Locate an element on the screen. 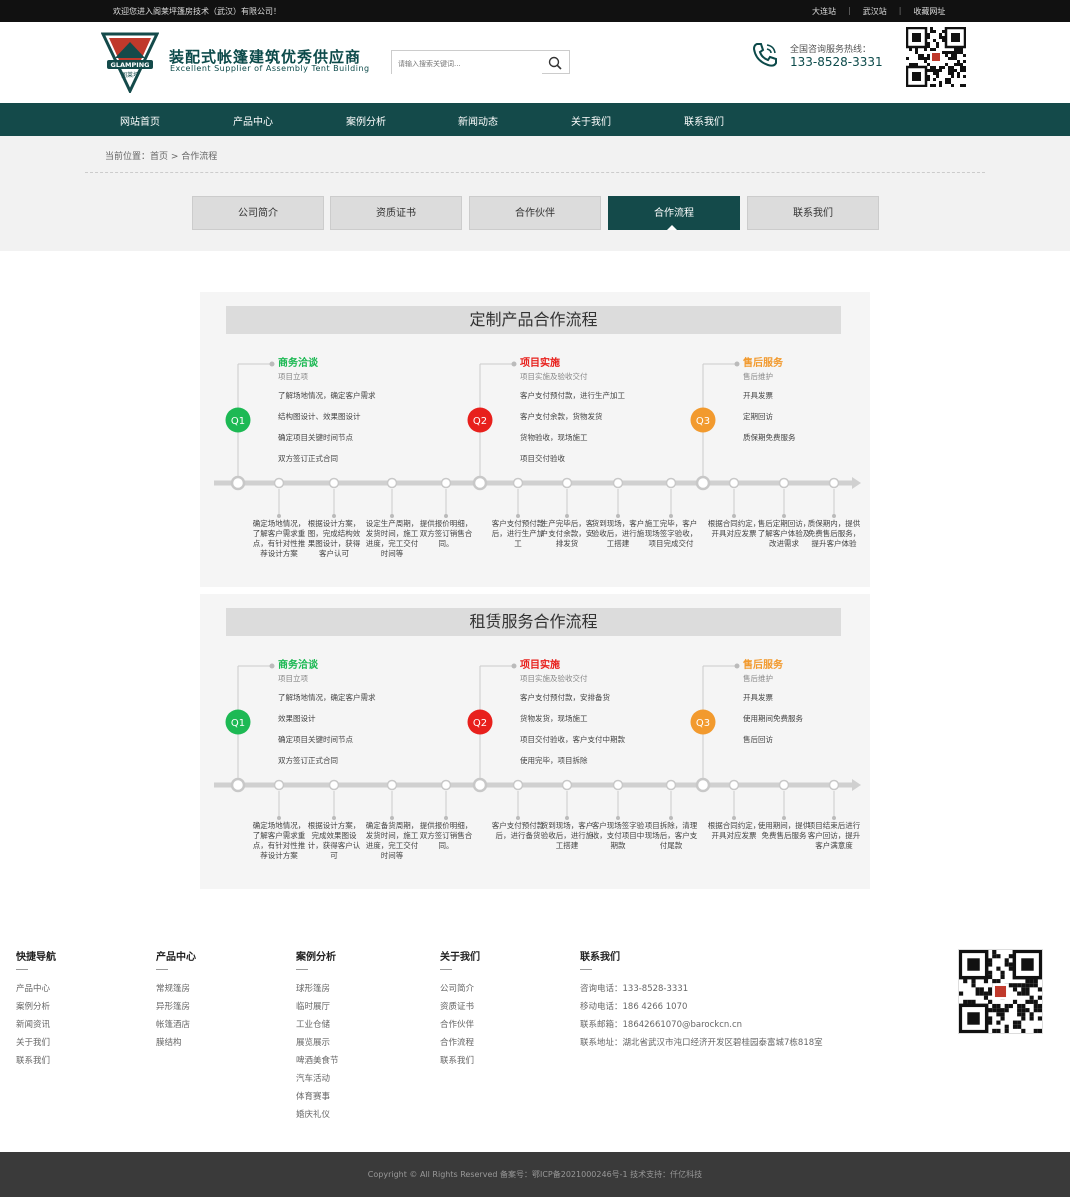 This screenshot has width=1070, height=1197. nav-contact: 联系我们 is located at coordinates (704, 120).